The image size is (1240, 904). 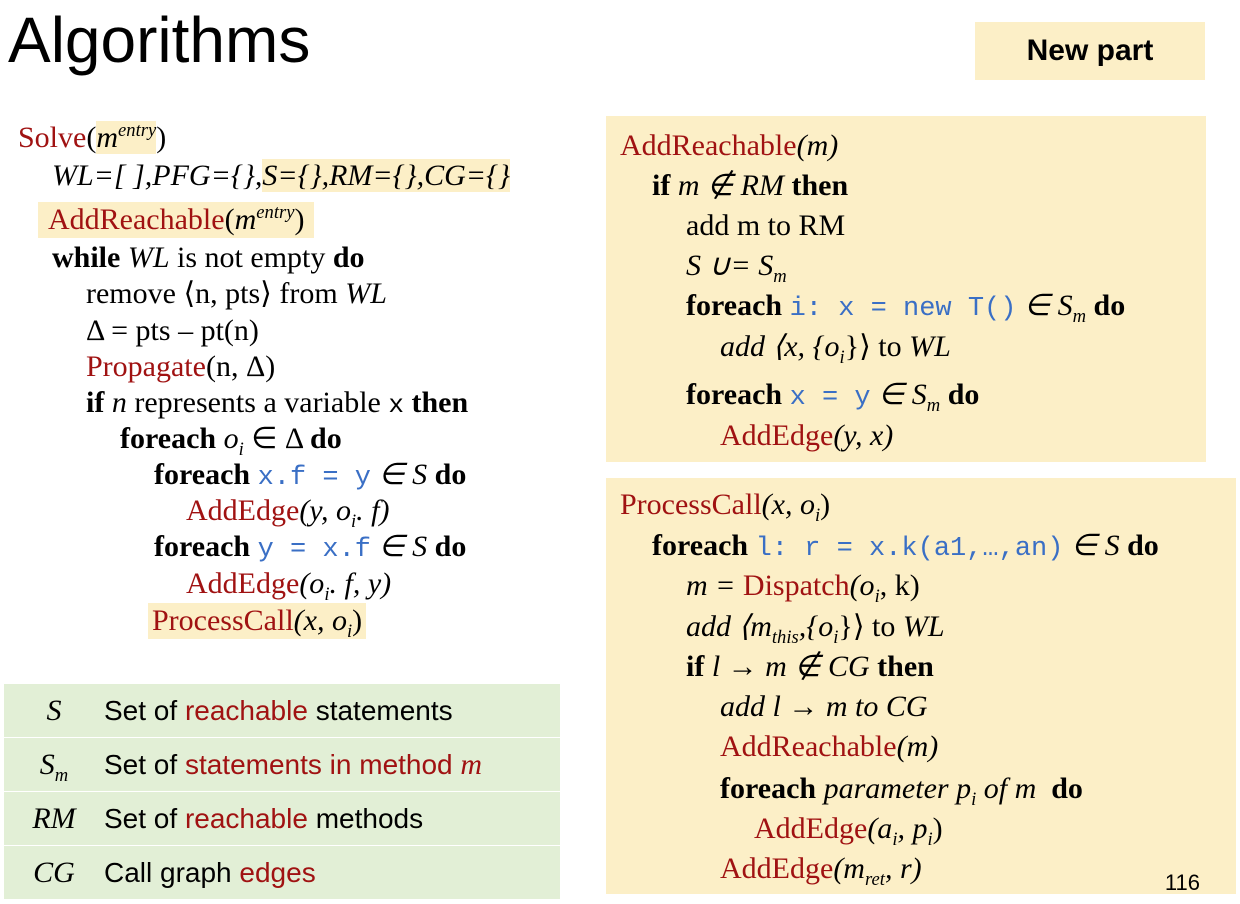 I want to click on processcall-addedge-ret: AddEdge(mret, r), so click(x=821, y=871).